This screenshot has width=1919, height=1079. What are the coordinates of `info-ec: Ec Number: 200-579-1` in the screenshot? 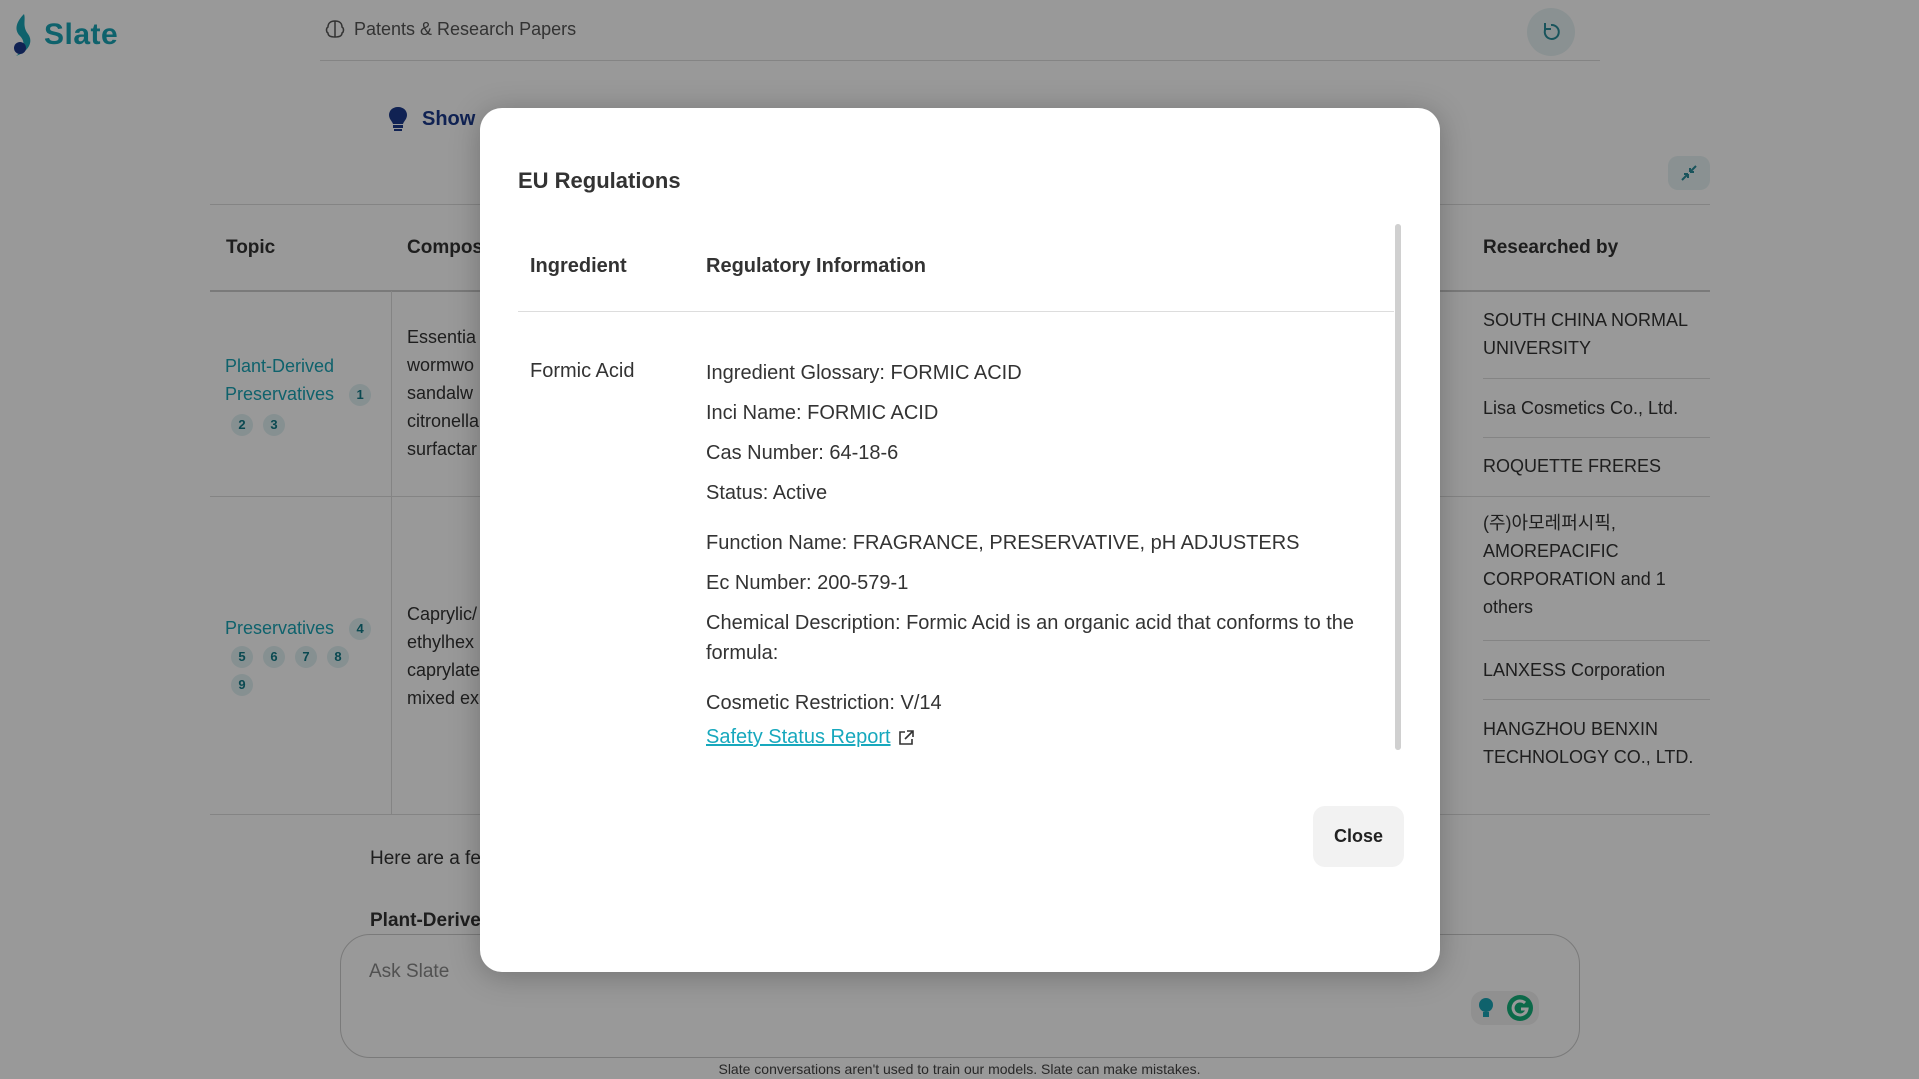 It's located at (807, 583).